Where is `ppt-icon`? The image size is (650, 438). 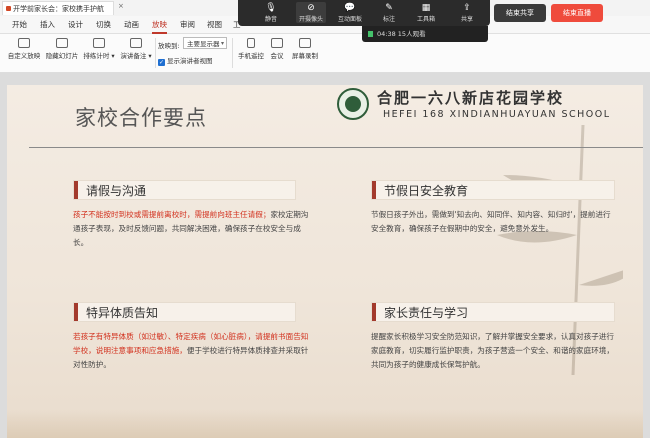
ppt-icon is located at coordinates (8, 8).